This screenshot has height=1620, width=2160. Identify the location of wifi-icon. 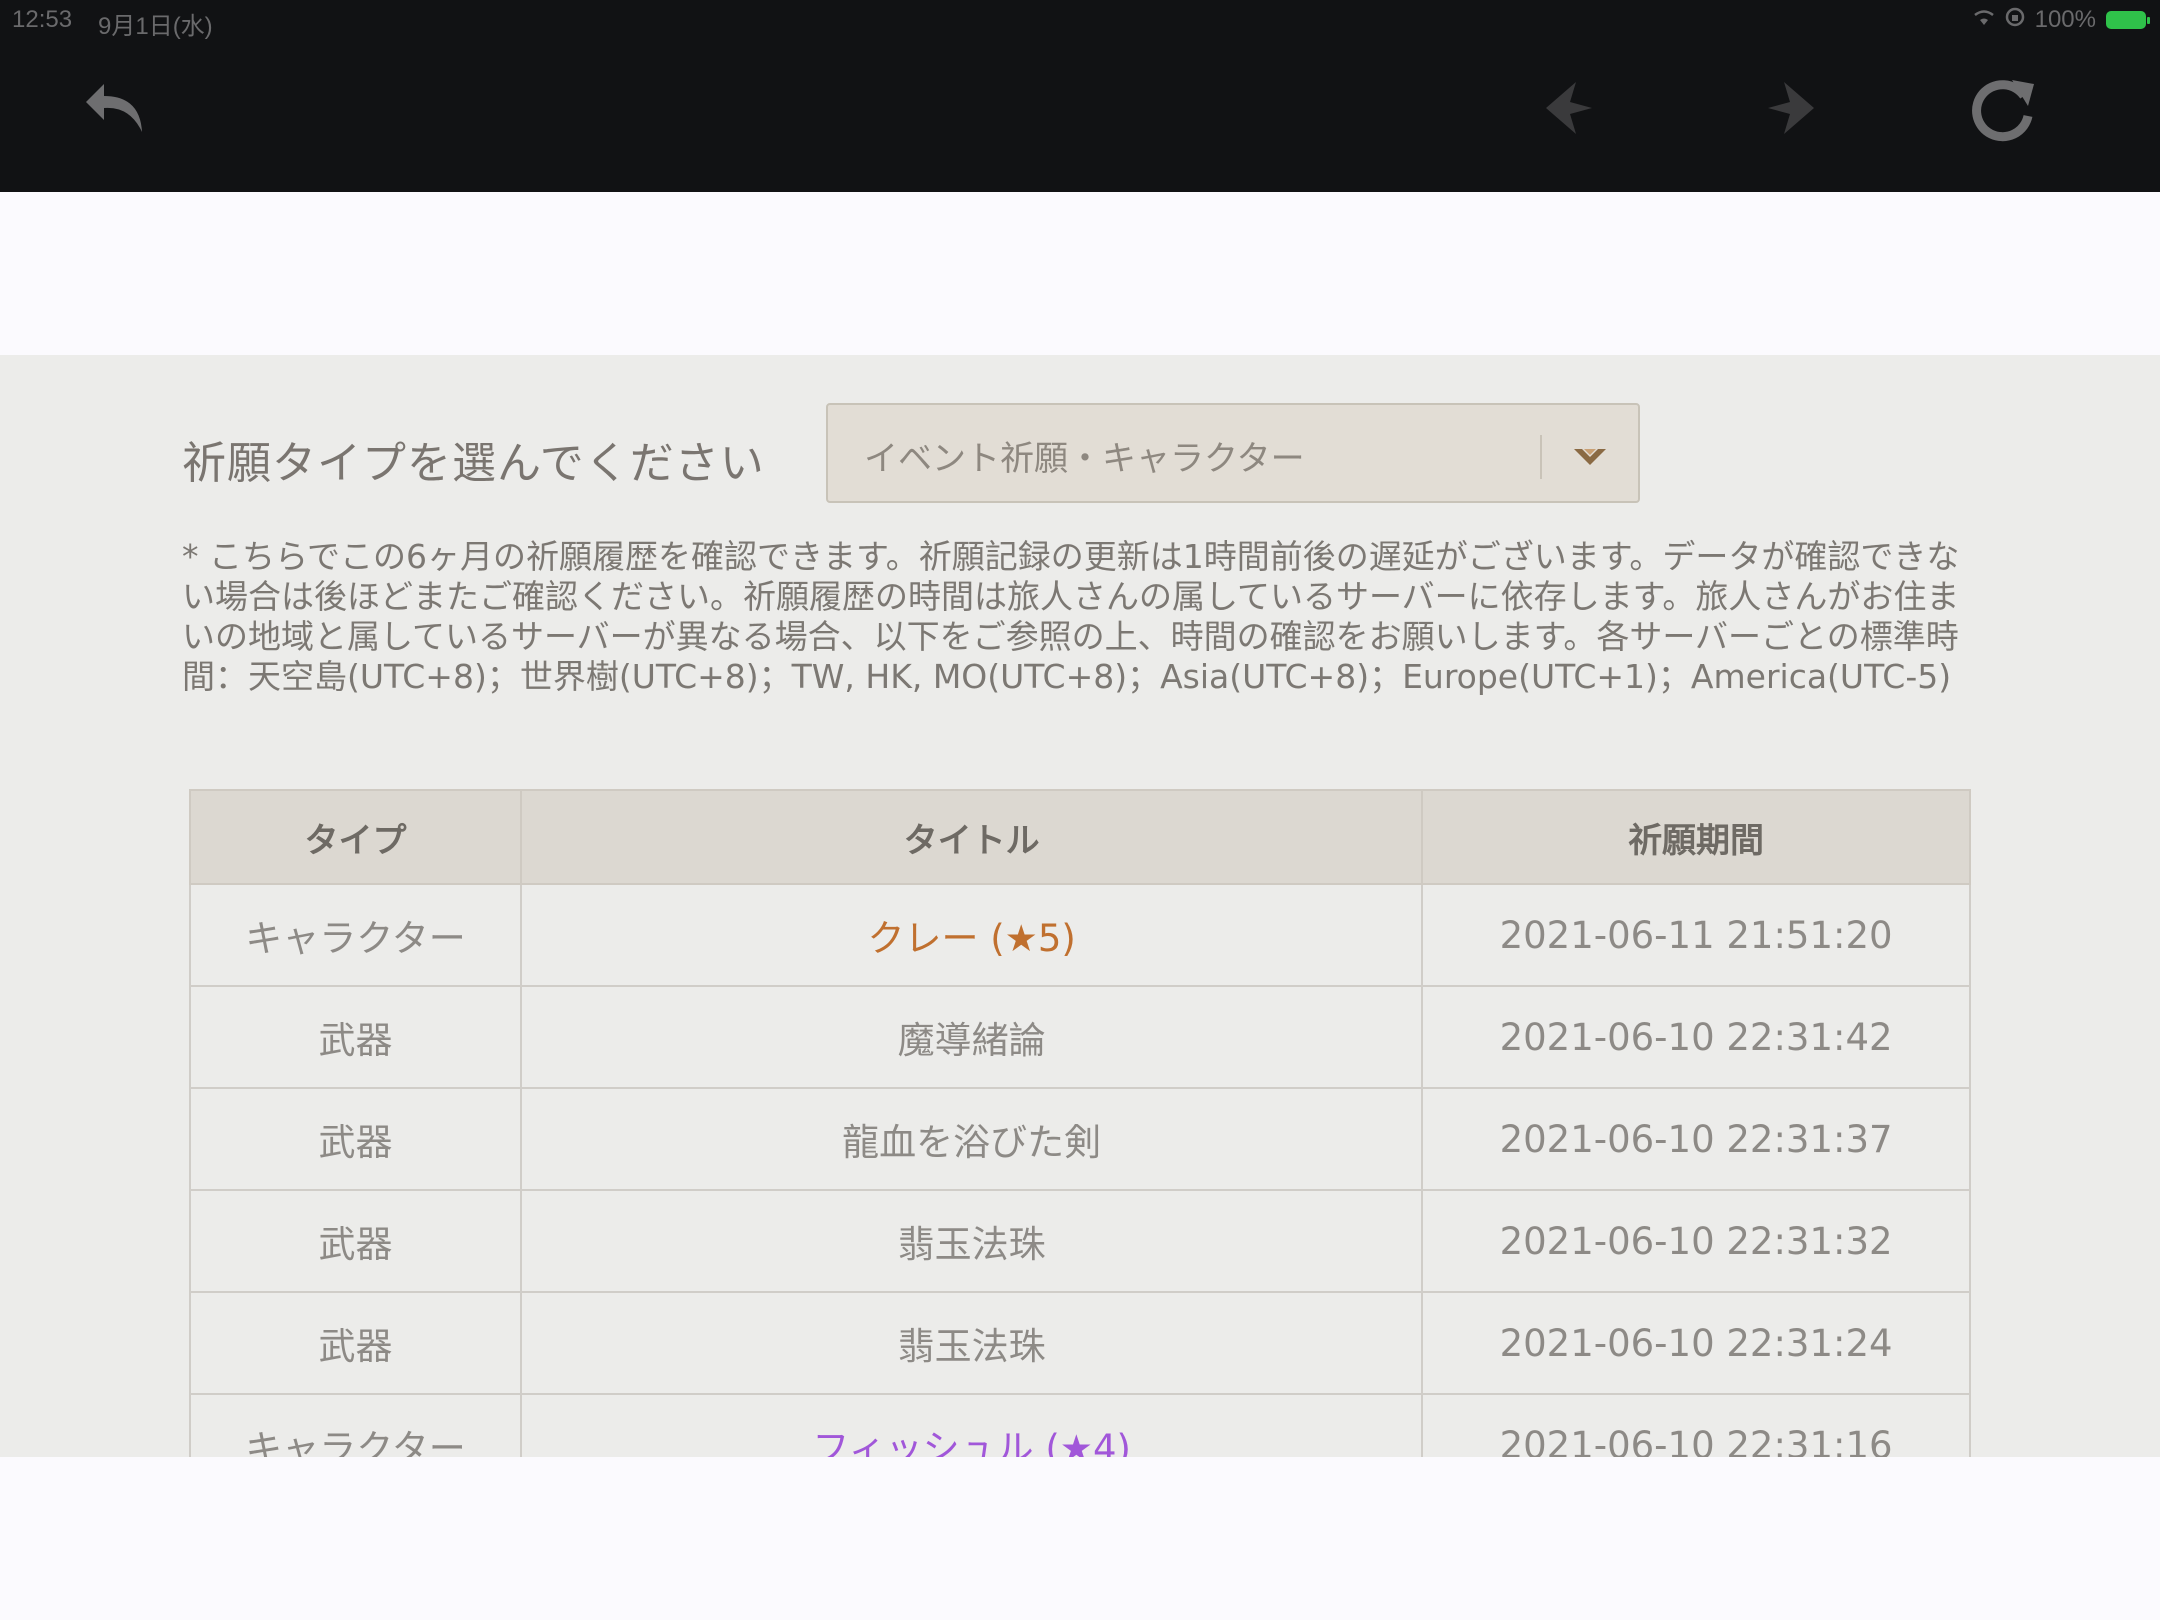
(1984, 20).